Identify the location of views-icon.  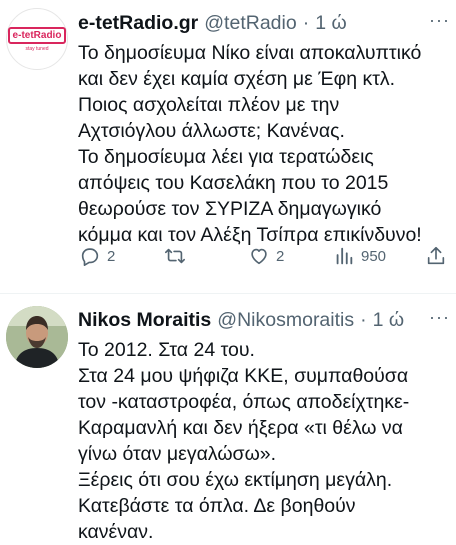
(344, 256).